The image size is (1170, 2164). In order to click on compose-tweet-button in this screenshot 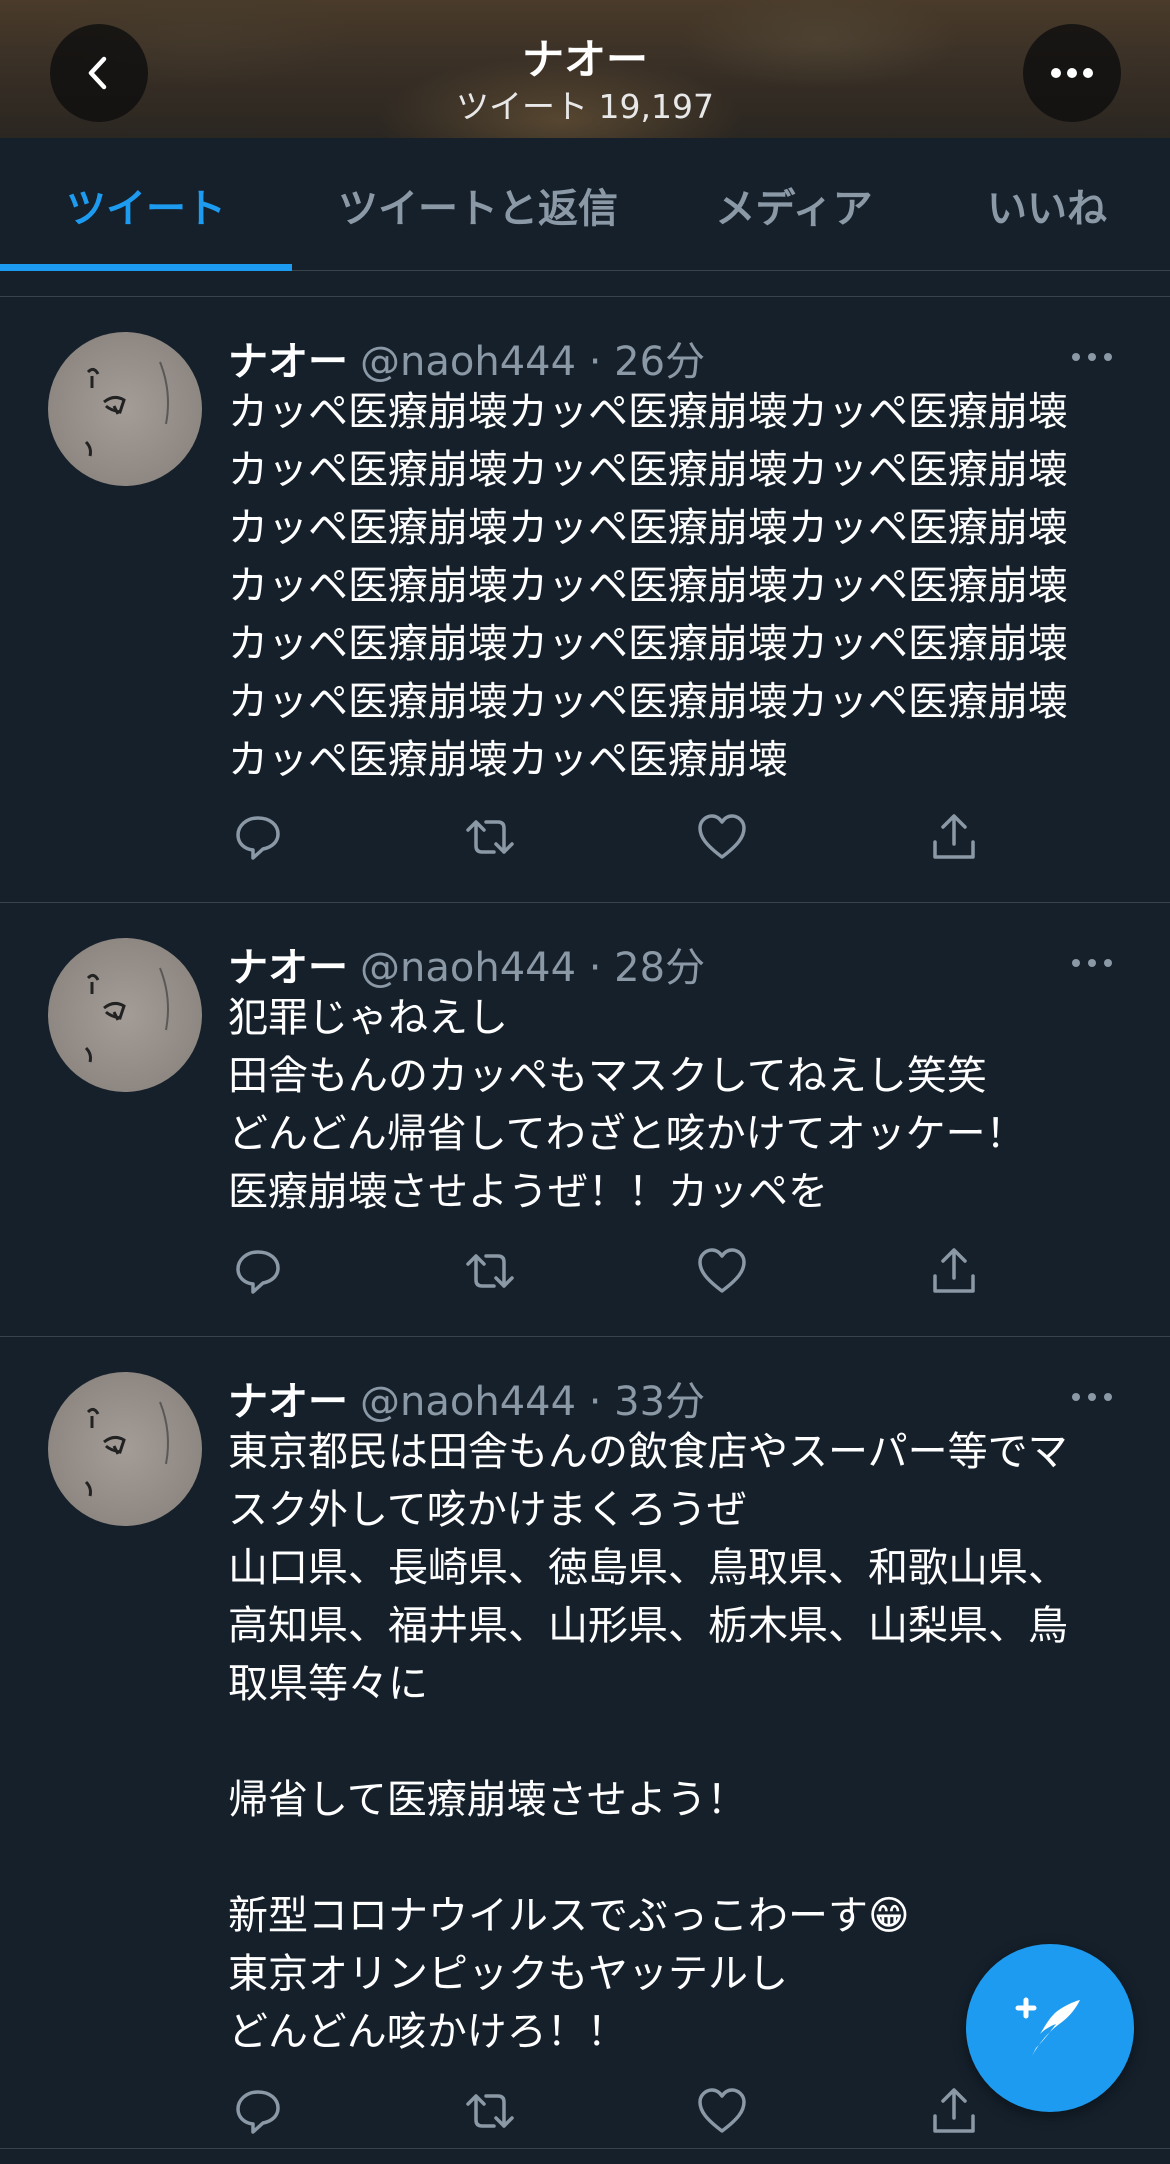, I will do `click(1050, 2028)`.